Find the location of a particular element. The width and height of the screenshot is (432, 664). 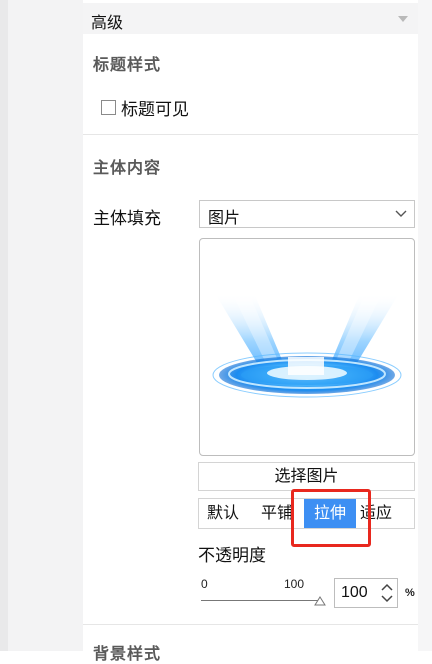

body-fill-label: 主体填充 is located at coordinates (127, 218).